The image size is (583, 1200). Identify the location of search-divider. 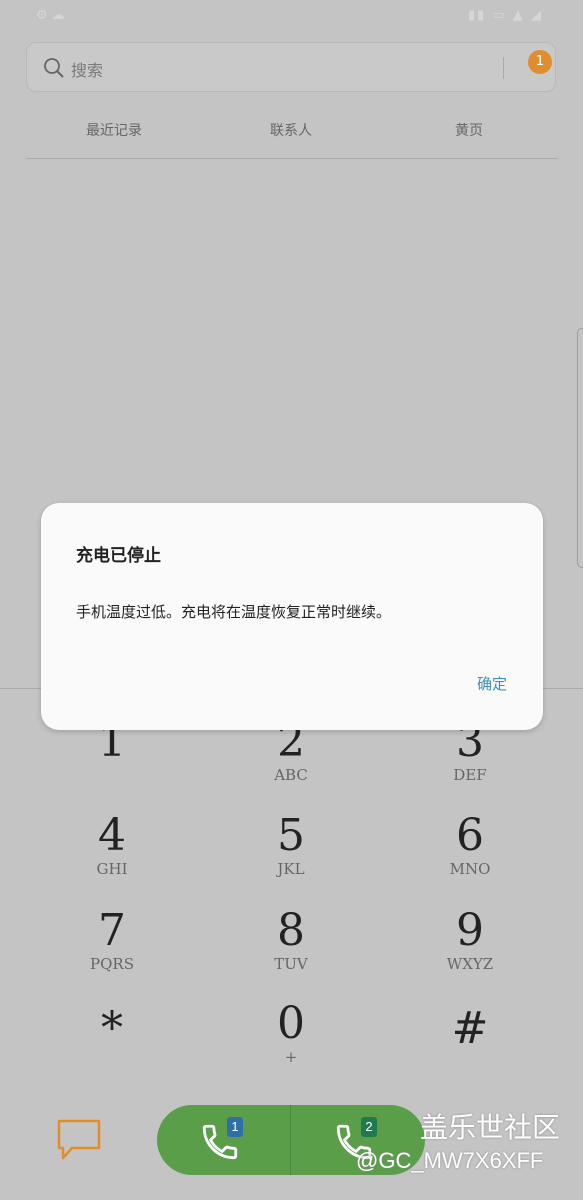
(503, 68).